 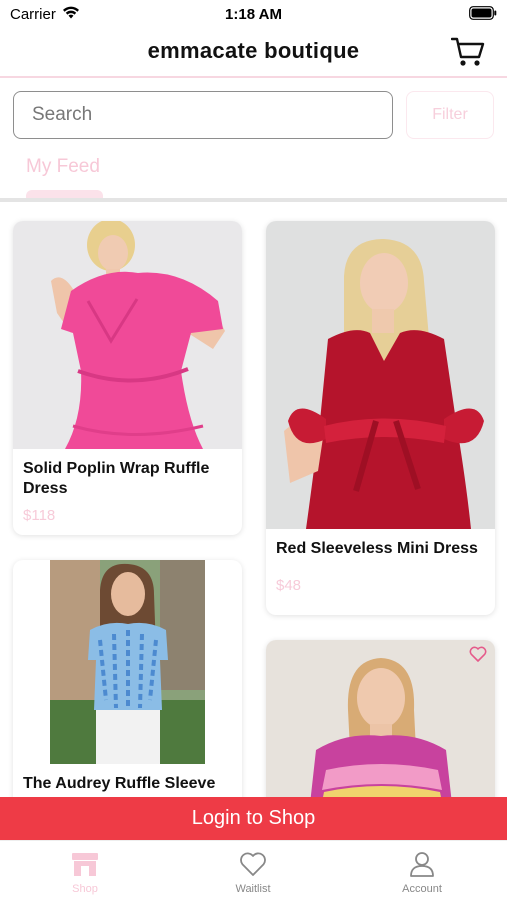 I want to click on product-name: Solid Poplin Wrap Ruffle Dress, so click(x=116, y=478).